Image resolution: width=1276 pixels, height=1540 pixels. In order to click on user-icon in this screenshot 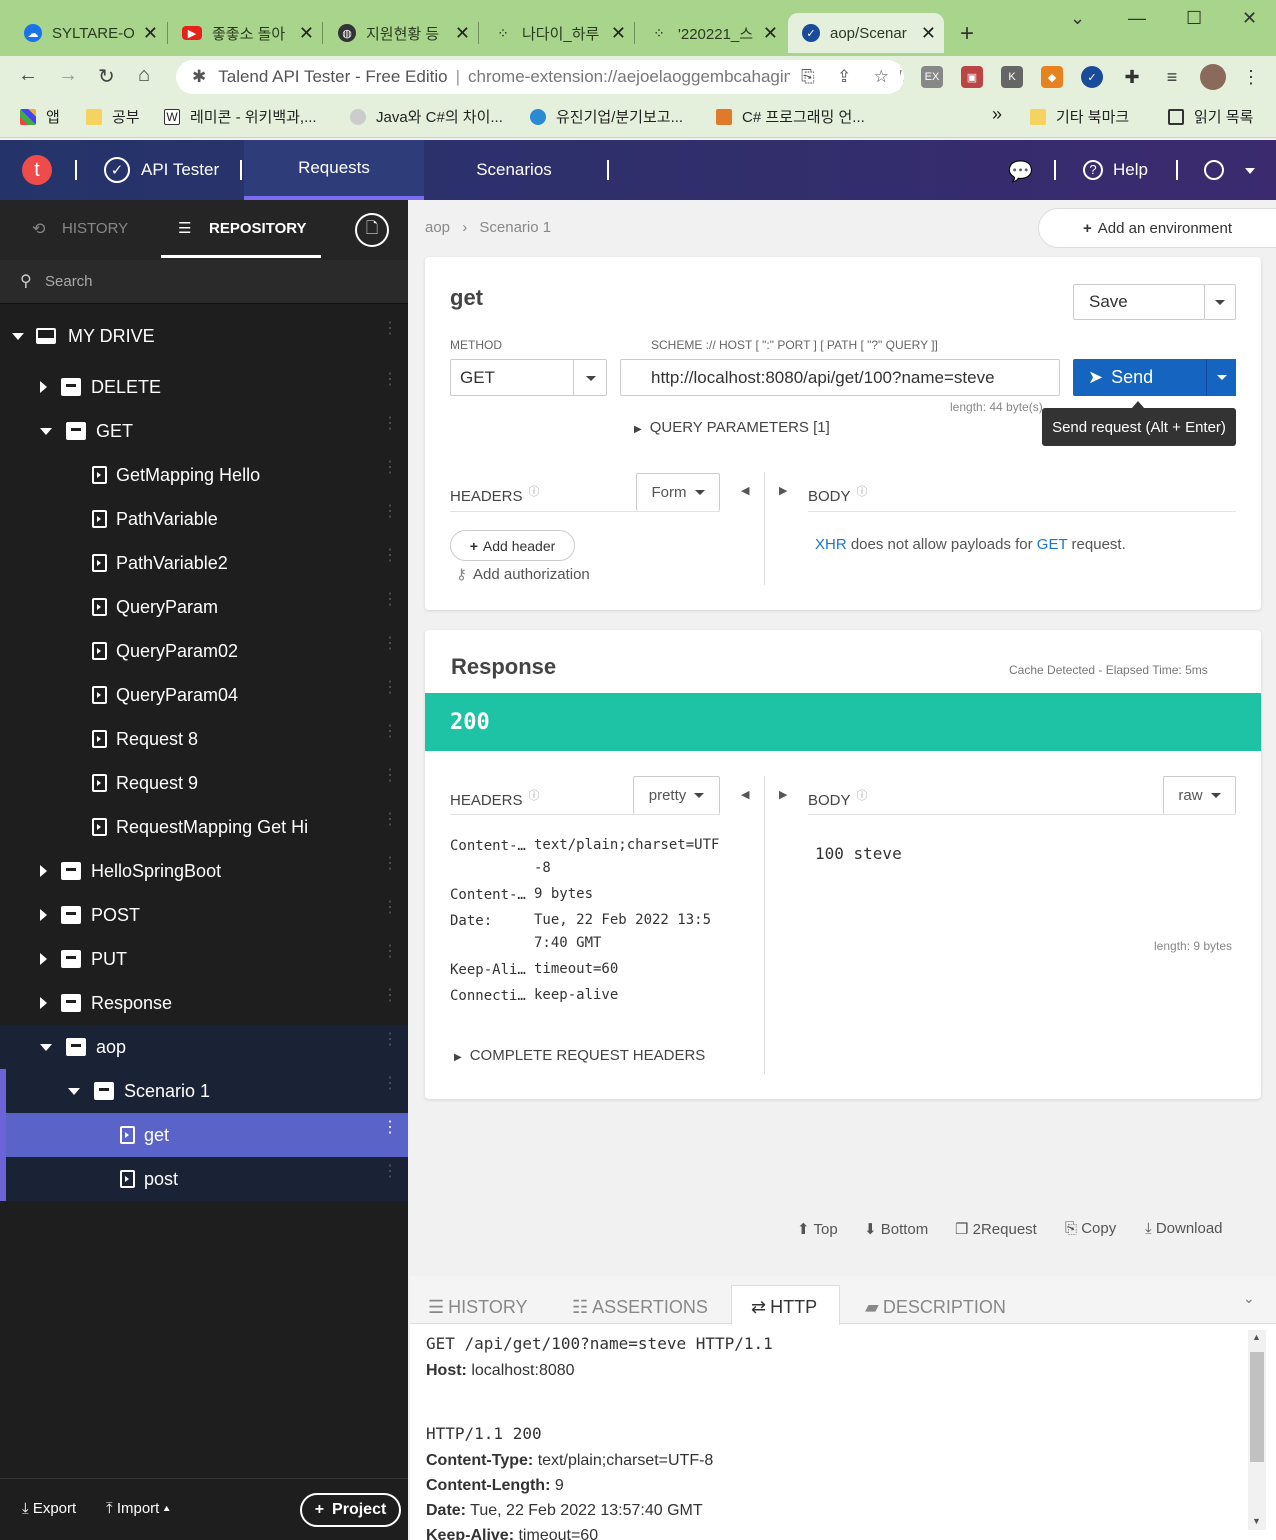, I will do `click(1214, 170)`.